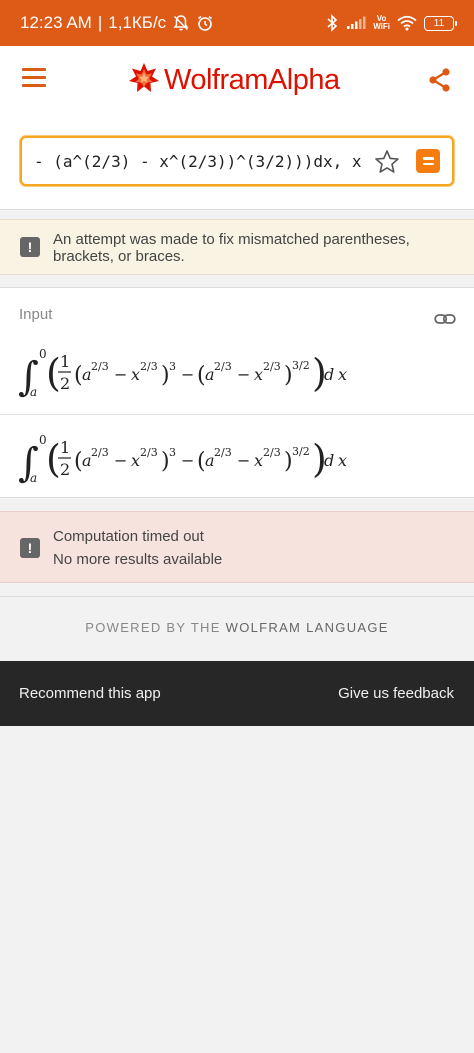  I want to click on footer-bar: Recommend this app Give us feedback, so click(237, 693).